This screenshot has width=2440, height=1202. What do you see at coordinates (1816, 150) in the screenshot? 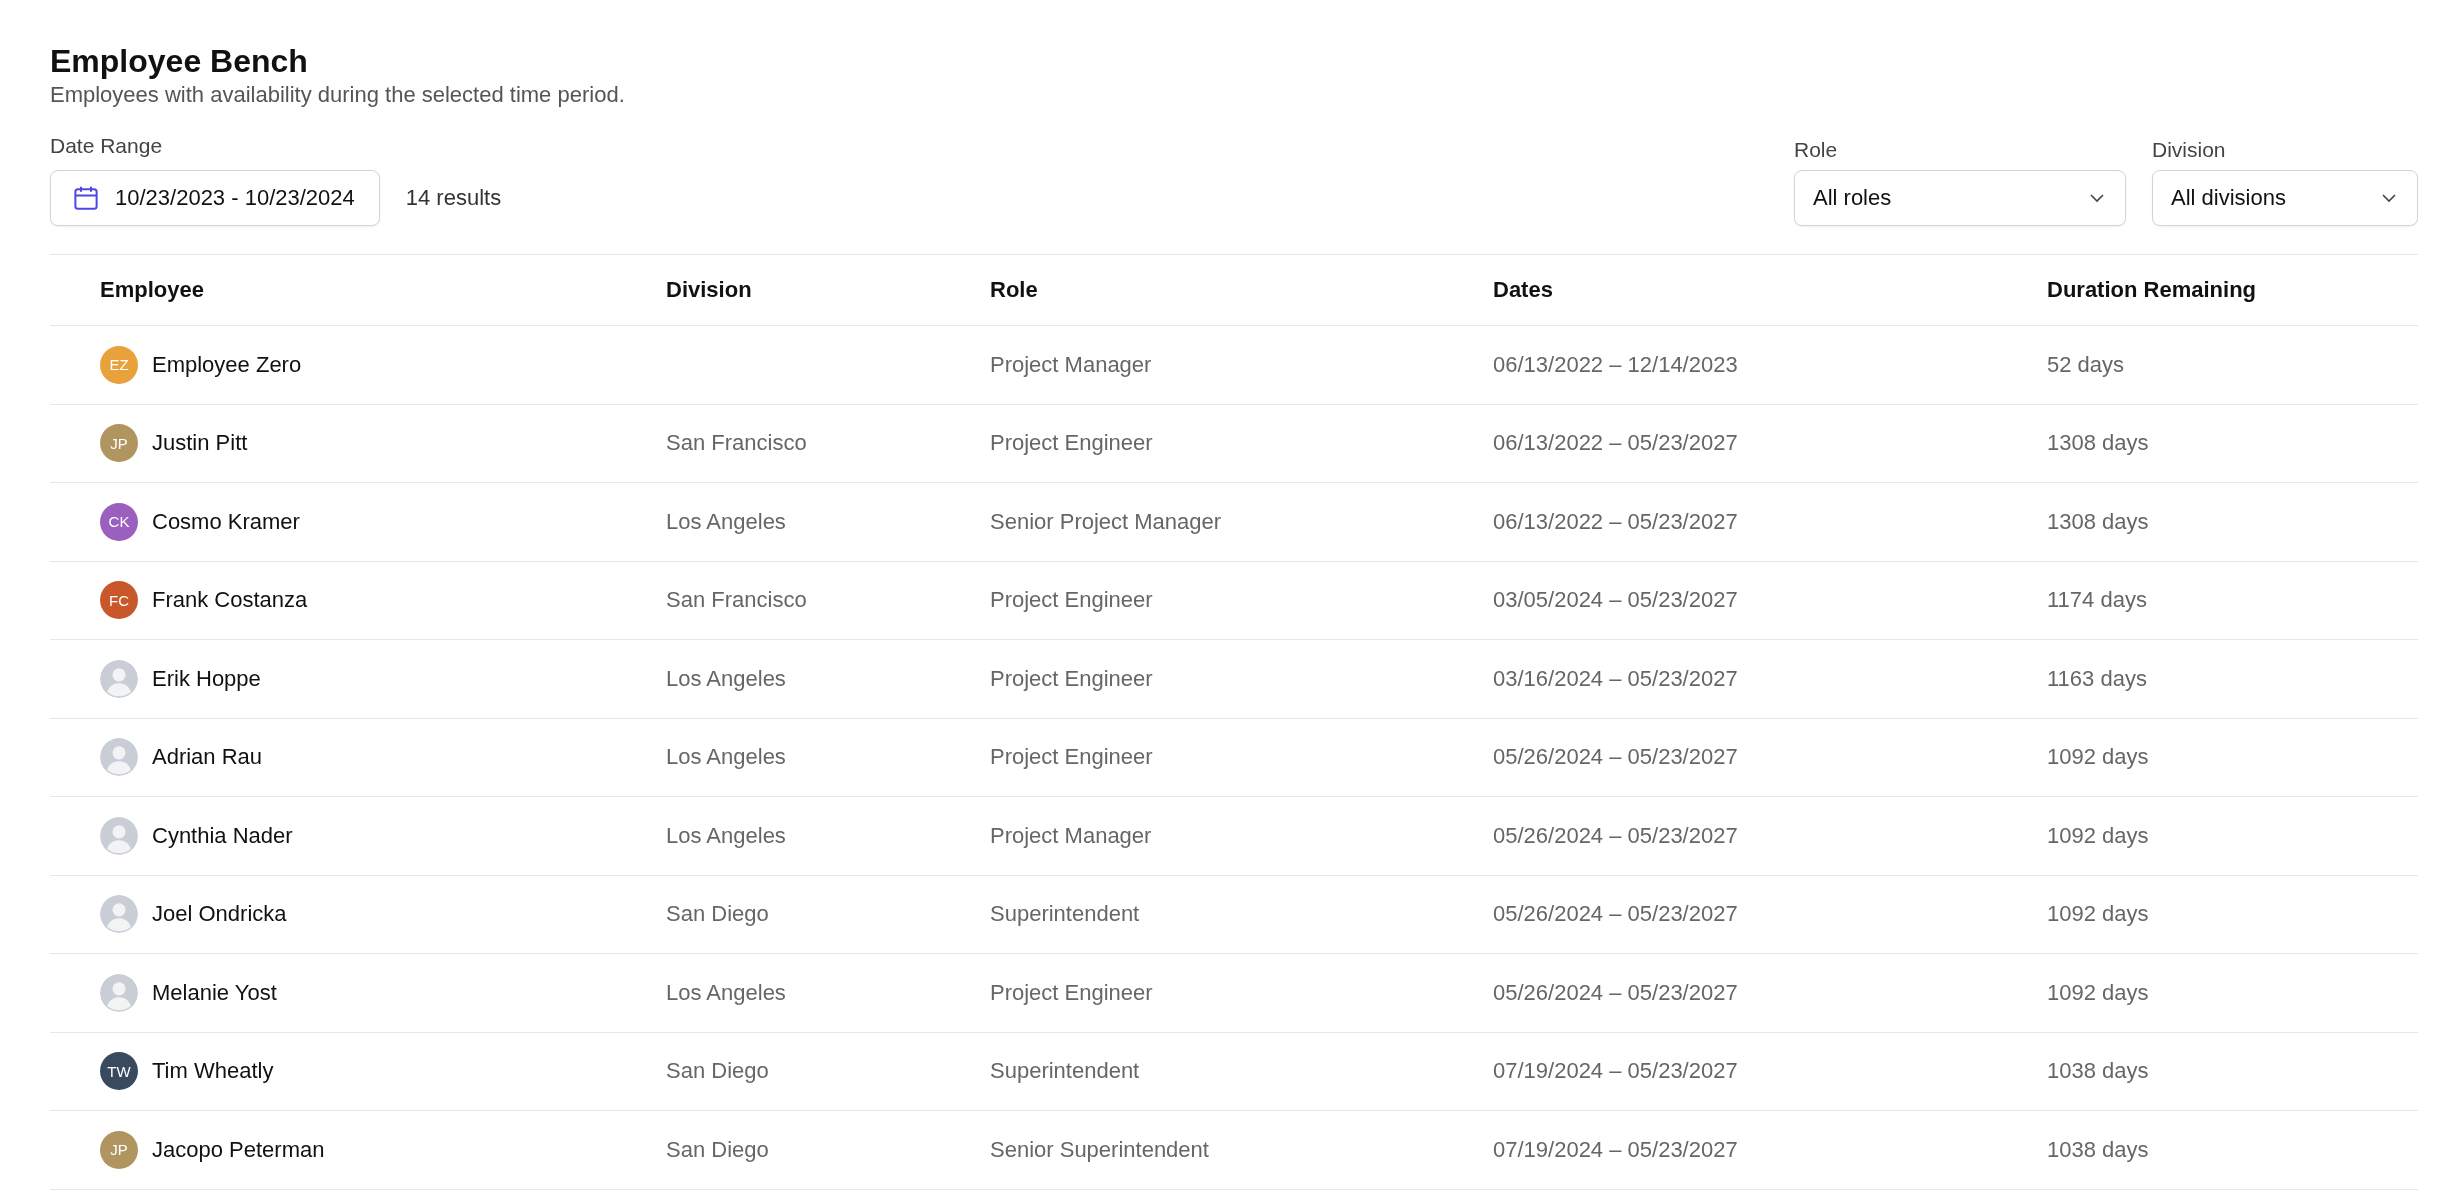
I see `role-label: Role` at bounding box center [1816, 150].